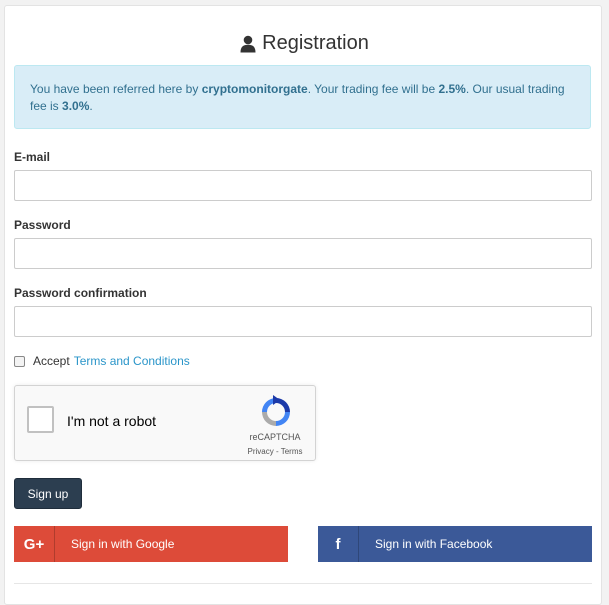 The image size is (609, 605). I want to click on google-signin-label: Sign in with Google, so click(123, 544).